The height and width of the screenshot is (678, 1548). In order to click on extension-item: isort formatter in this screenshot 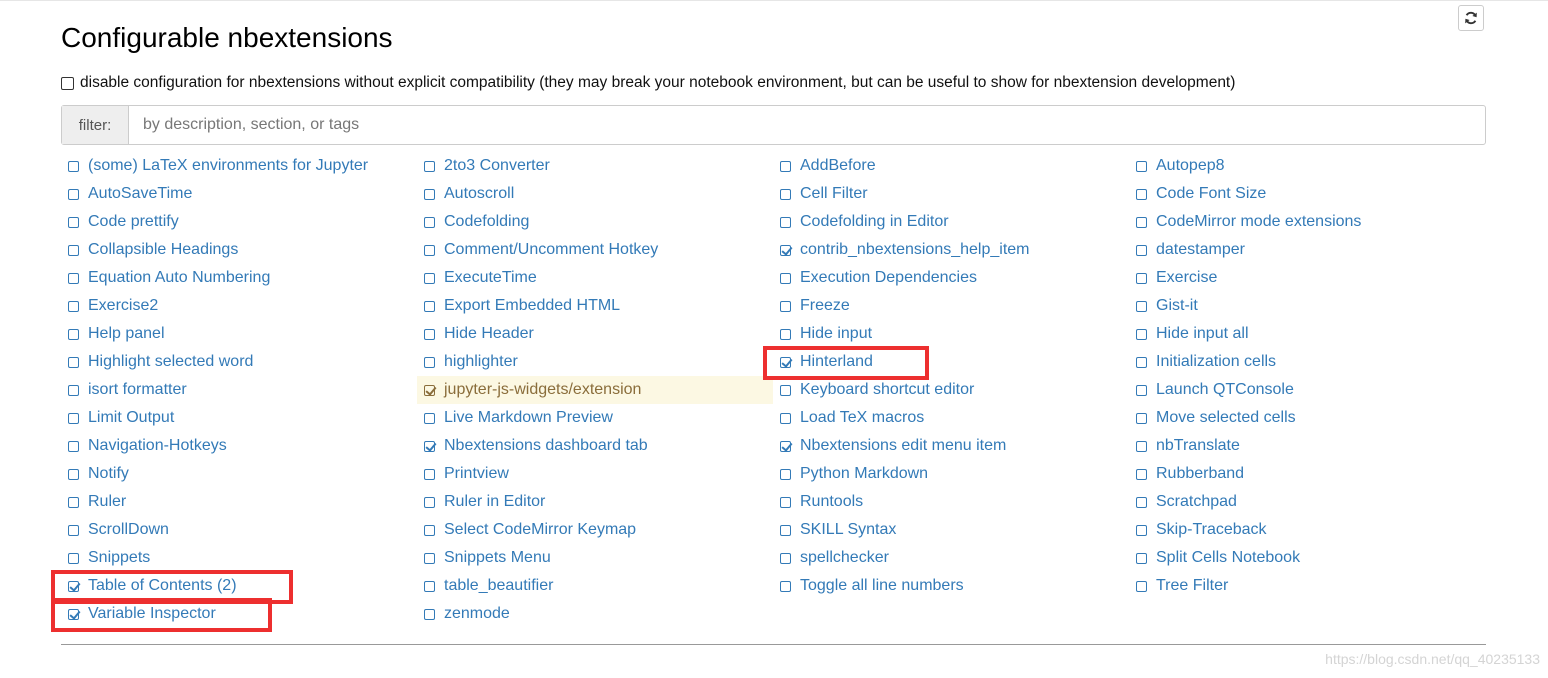, I will do `click(239, 390)`.